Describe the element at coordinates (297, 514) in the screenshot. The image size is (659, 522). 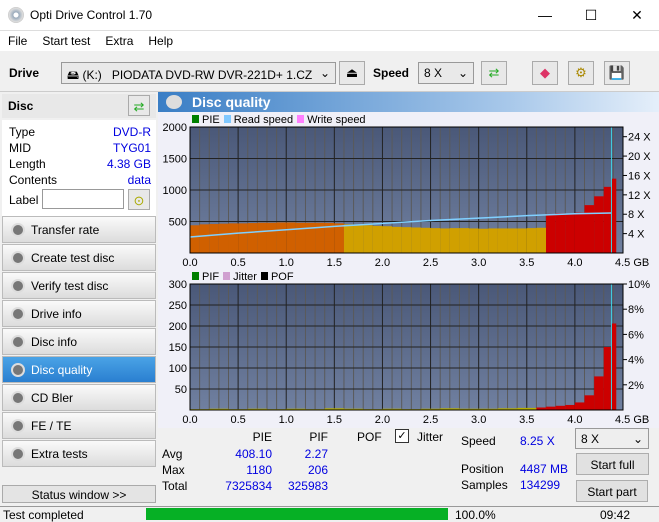
I see `progress-bar` at that location.